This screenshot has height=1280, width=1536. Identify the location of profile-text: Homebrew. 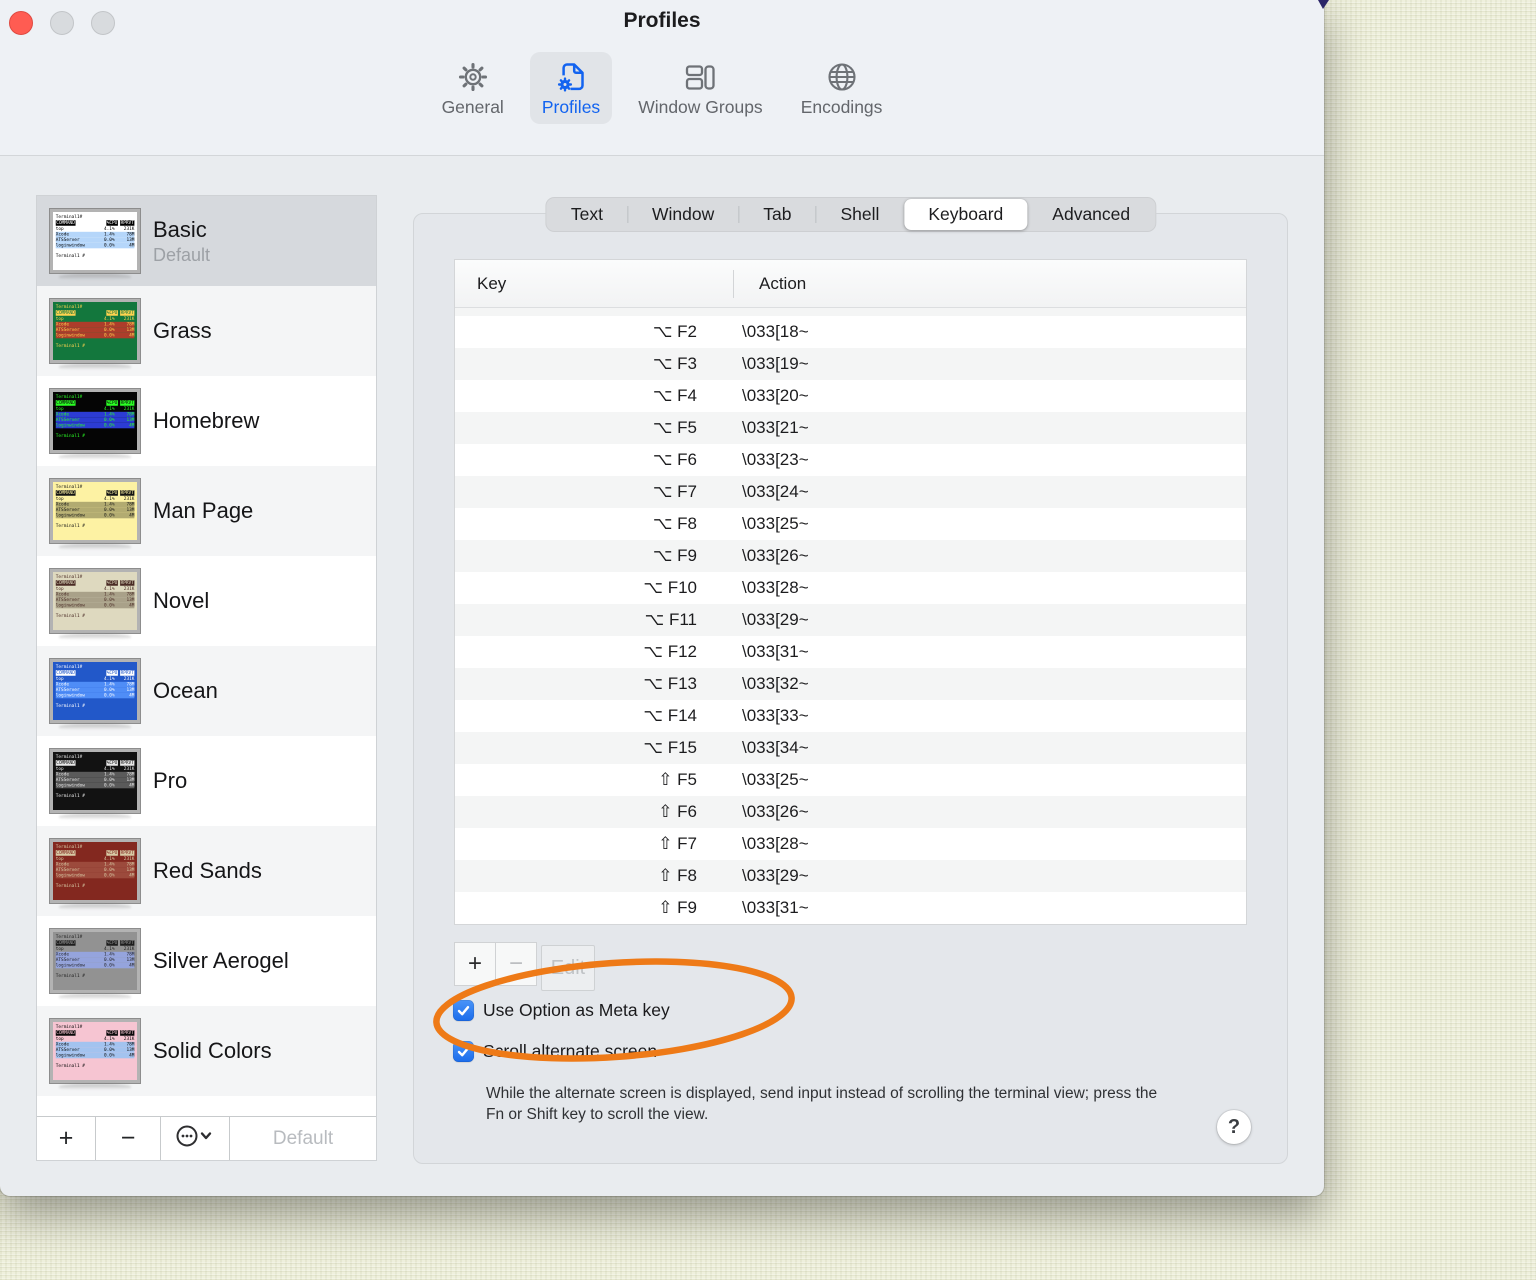
(206, 421).